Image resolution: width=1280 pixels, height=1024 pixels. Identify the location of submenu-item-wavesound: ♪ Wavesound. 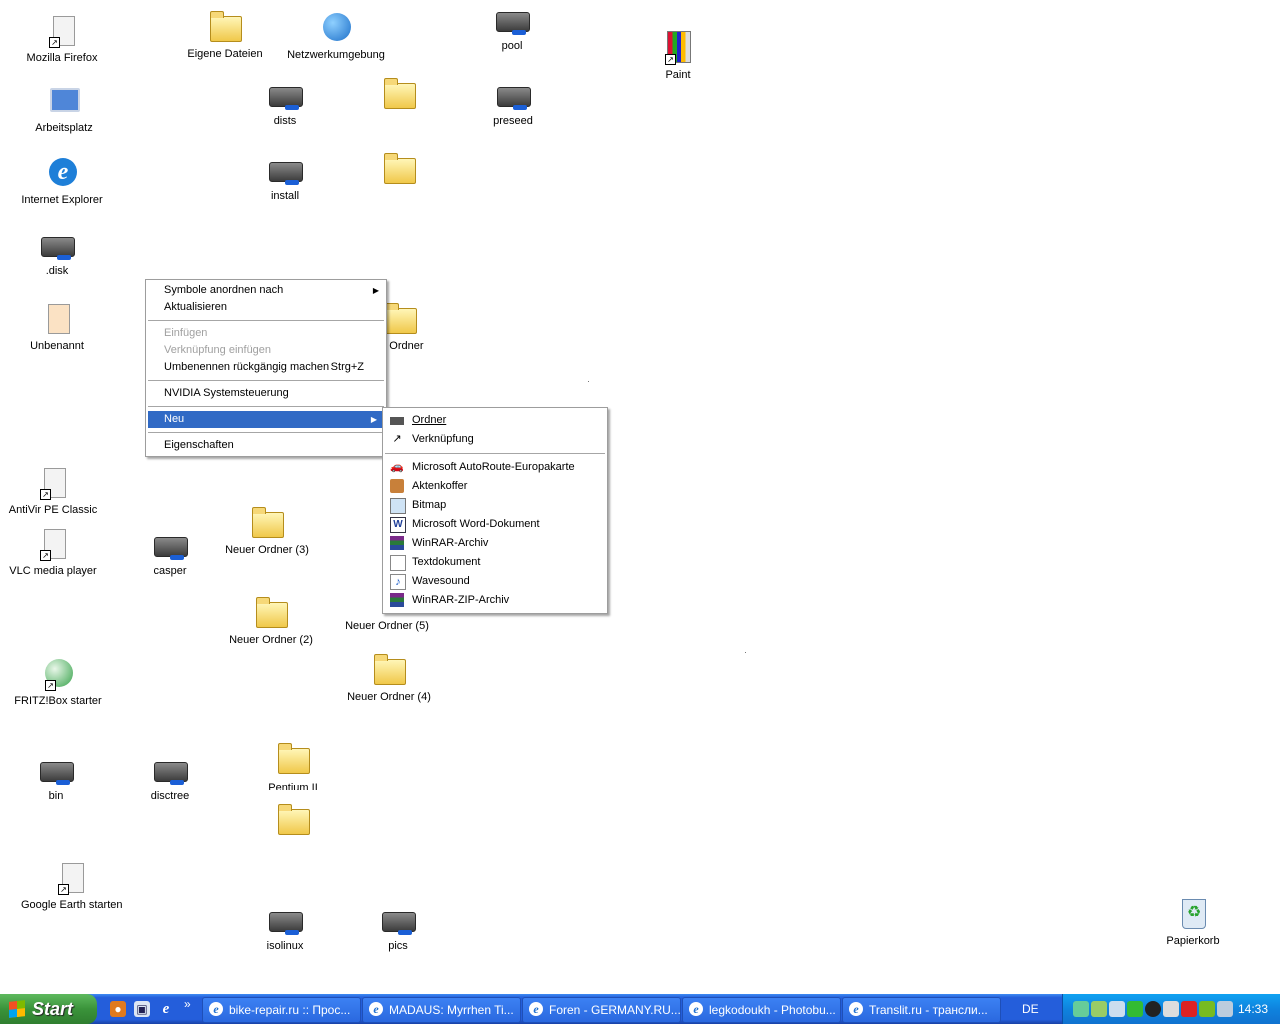
(495, 581).